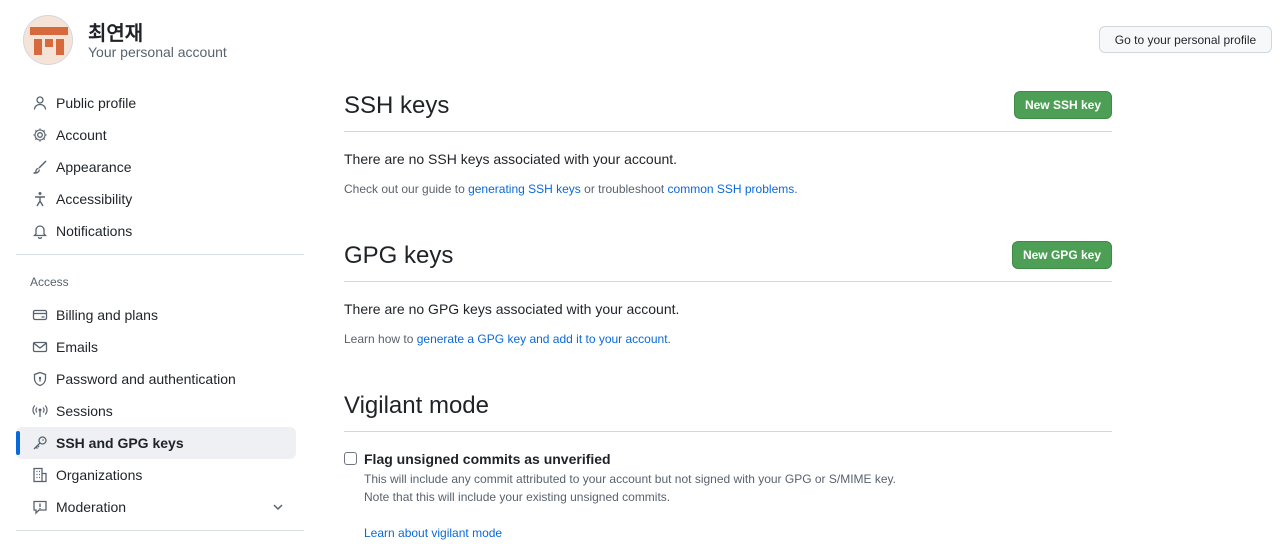 The height and width of the screenshot is (544, 1285). What do you see at coordinates (399, 255) in the screenshot?
I see `gpg-keys-heading: GPG keys` at bounding box center [399, 255].